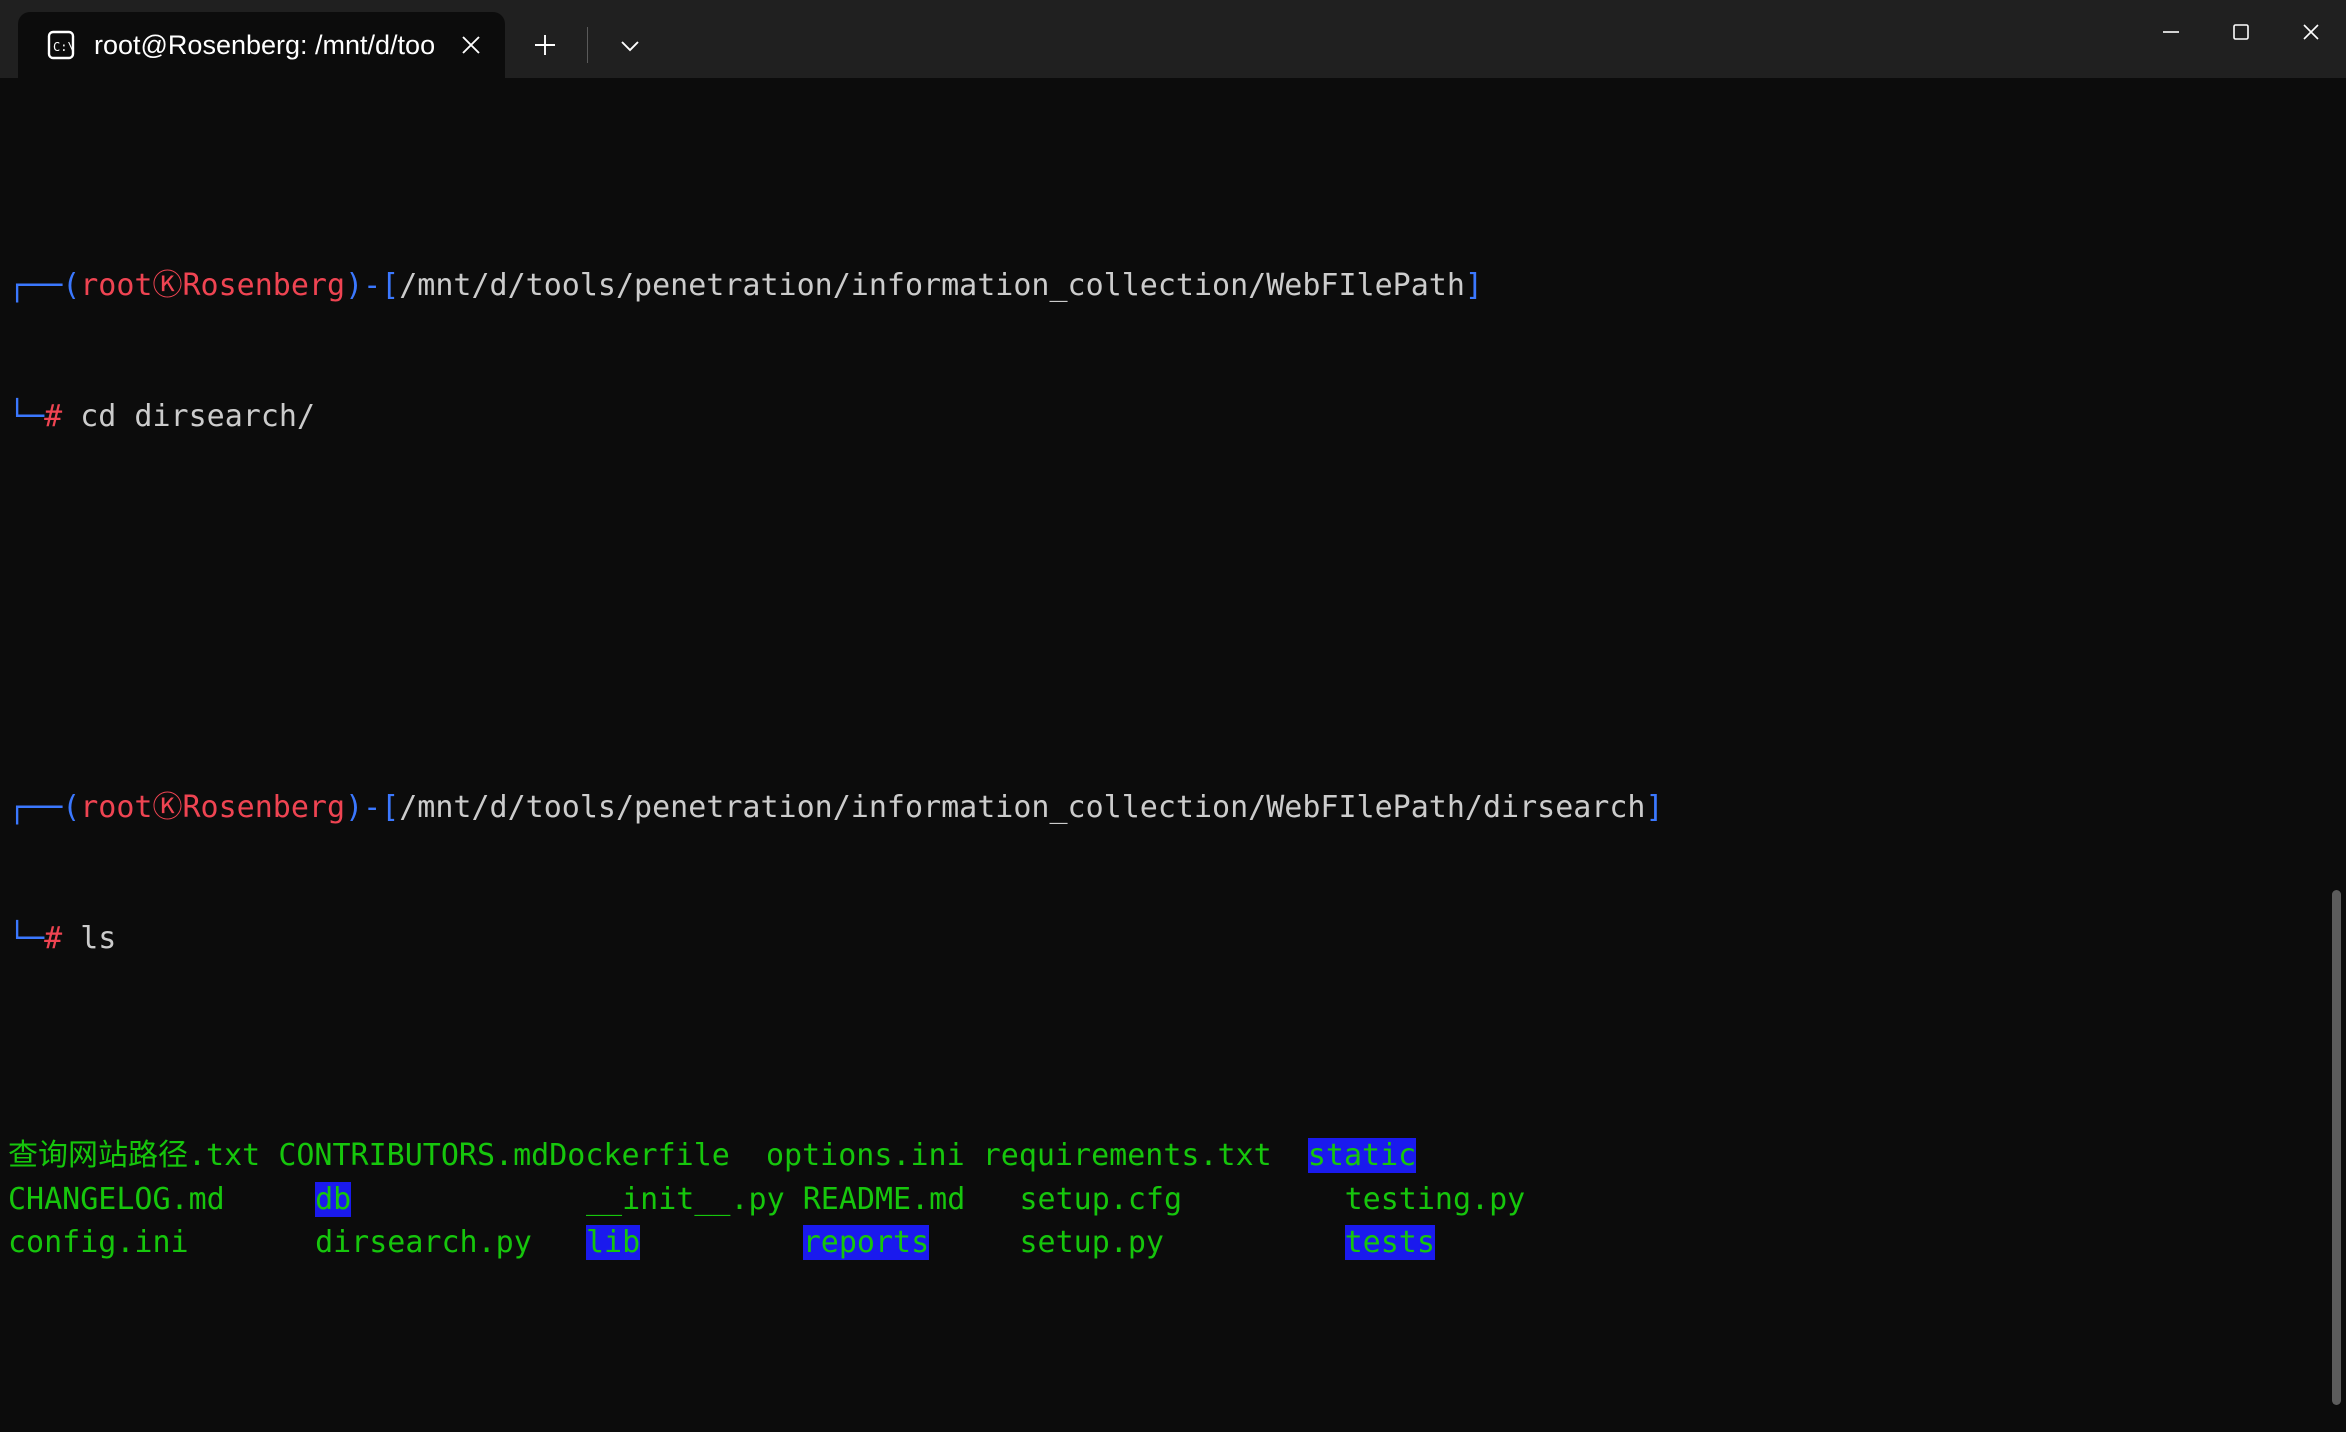  I want to click on ls-directory-entry: tests, so click(1389, 1242).